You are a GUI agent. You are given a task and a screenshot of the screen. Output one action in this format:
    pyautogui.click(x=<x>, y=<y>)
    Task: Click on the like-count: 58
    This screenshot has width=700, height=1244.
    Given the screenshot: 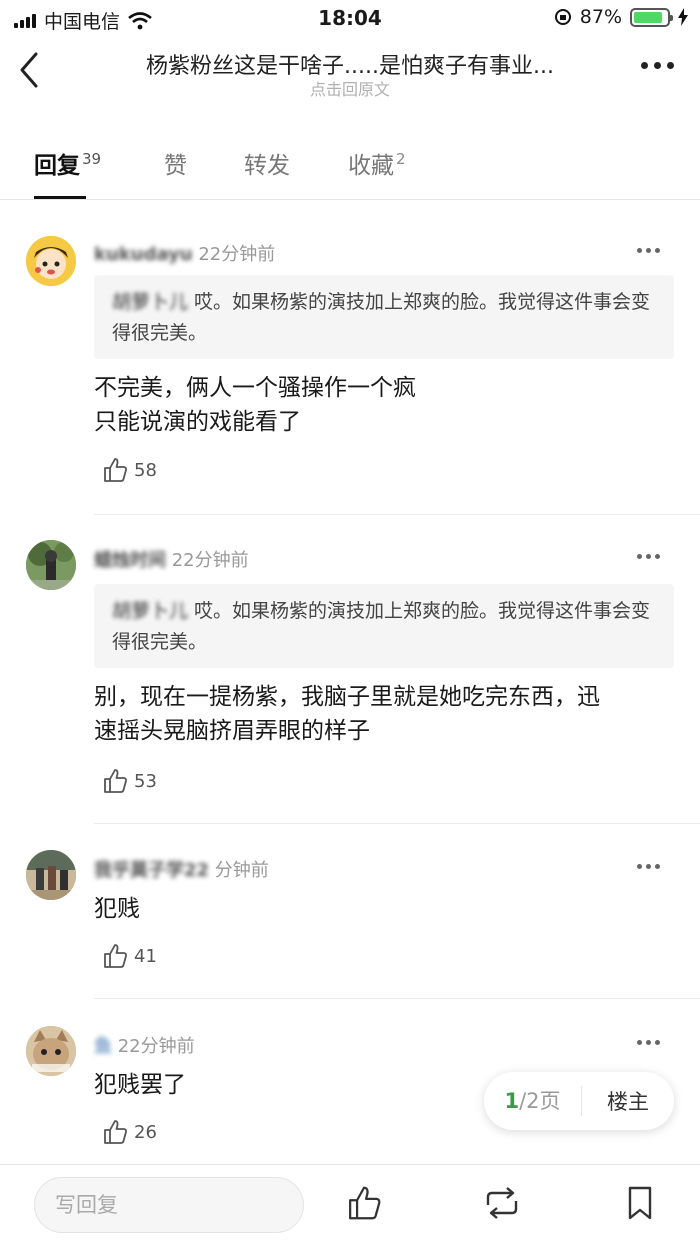 What is the action you would take?
    pyautogui.click(x=145, y=470)
    